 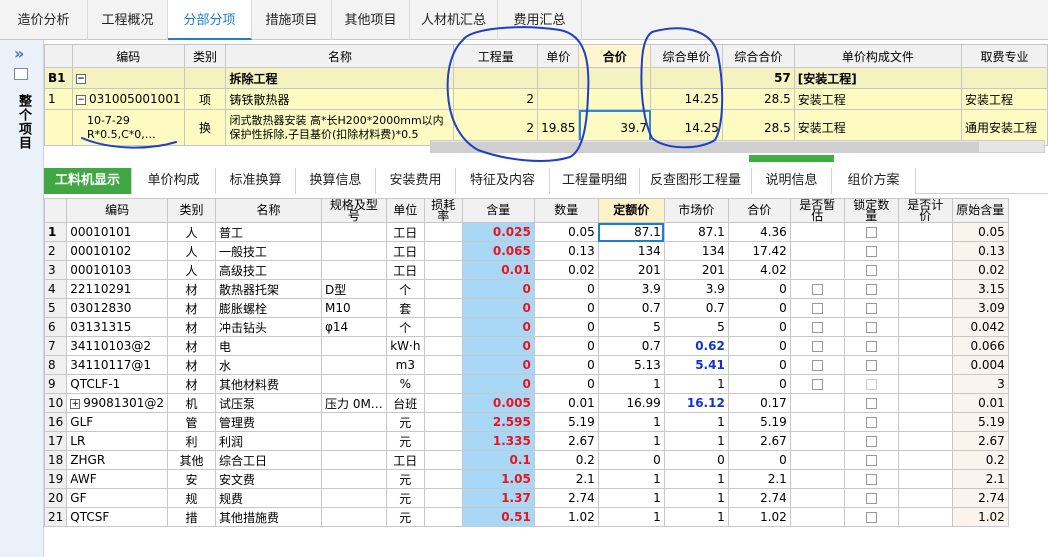 I want to click on header-price-file: 单价构成文件, so click(x=877, y=56).